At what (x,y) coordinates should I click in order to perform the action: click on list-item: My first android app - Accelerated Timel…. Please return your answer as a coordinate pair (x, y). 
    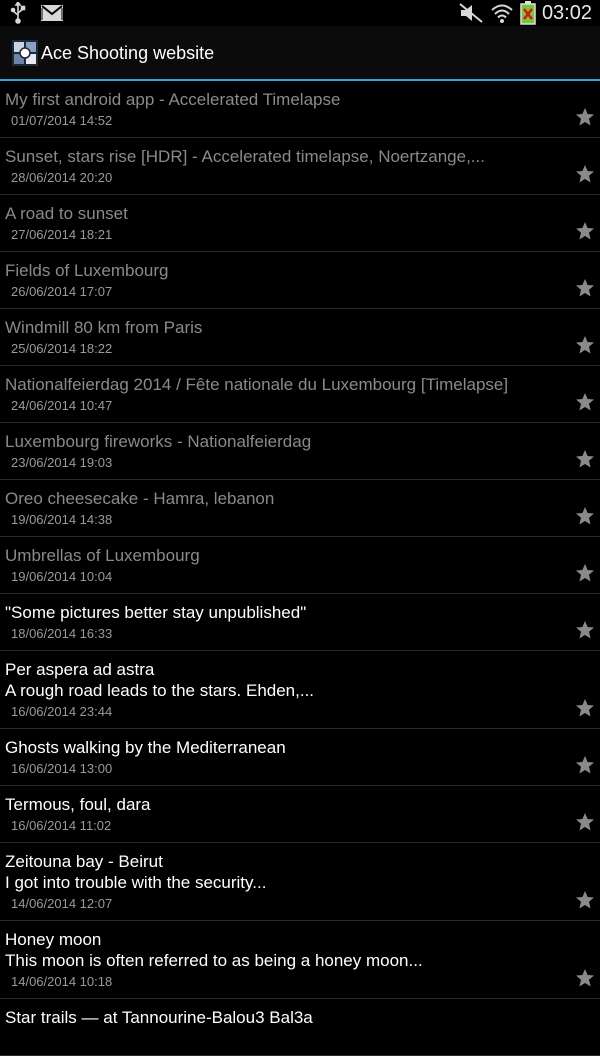
    Looking at the image, I should click on (300, 109).